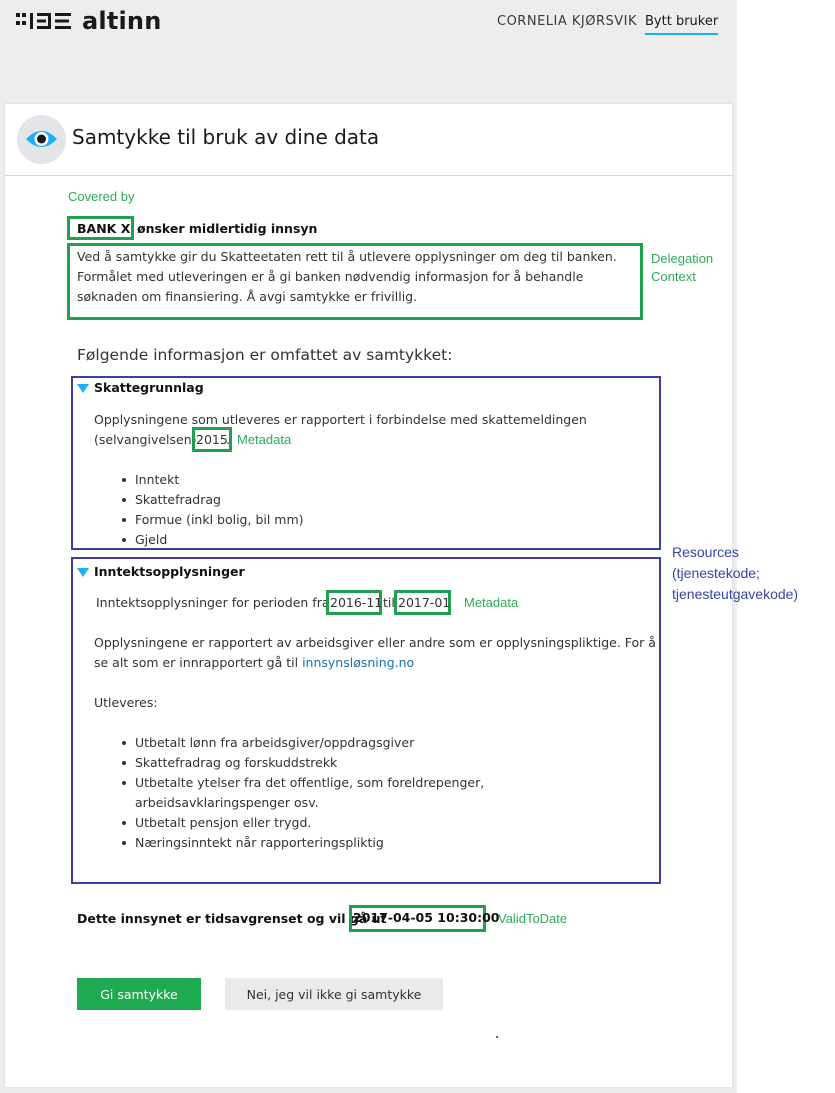 The width and height of the screenshot is (835, 1093). Describe the element at coordinates (381, 763) in the screenshot. I see `list-item: Skattefradrag og forskuddstrekk` at that location.